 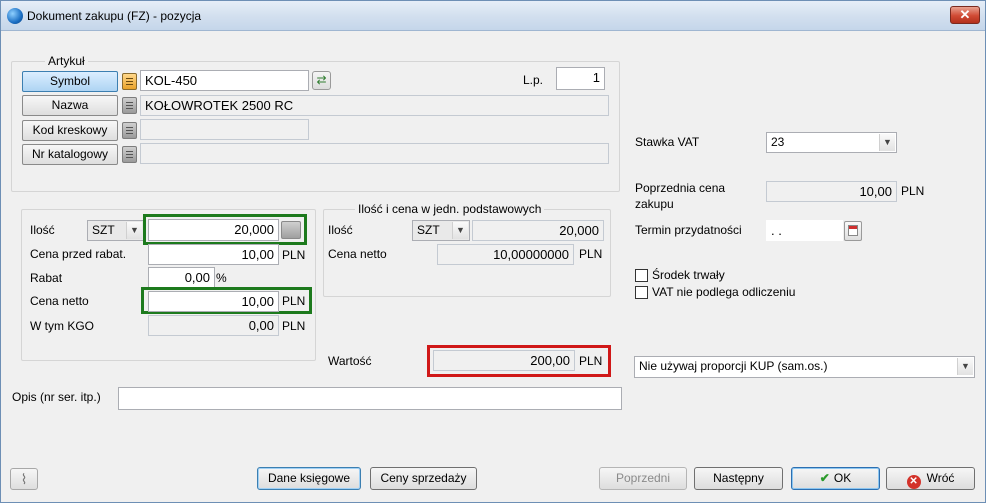 What do you see at coordinates (70, 81) in the screenshot?
I see `symbol-button: Symbol` at bounding box center [70, 81].